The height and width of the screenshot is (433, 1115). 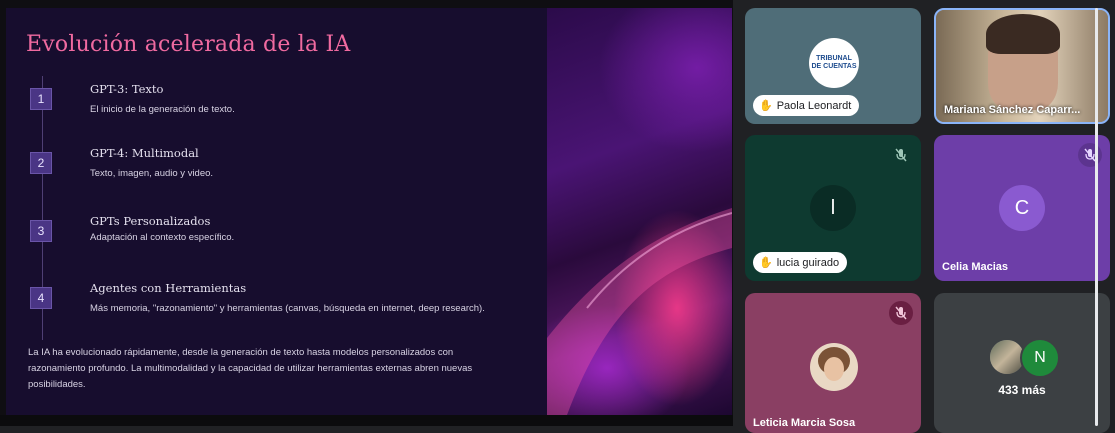 I want to click on slide-title: Evolución acelerada de la IA, so click(x=188, y=44).